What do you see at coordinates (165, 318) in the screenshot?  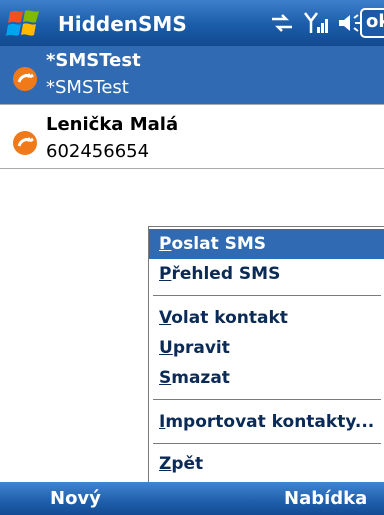 I see `menu-accelerator: V` at bounding box center [165, 318].